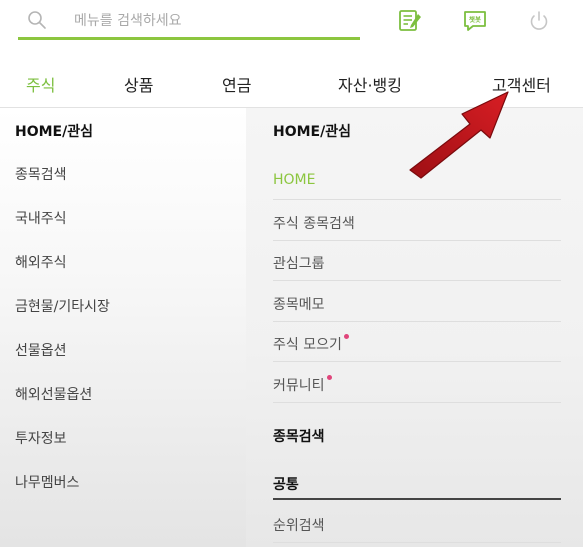  I want to click on menu-item-community: 커뮤니티, so click(417, 383).